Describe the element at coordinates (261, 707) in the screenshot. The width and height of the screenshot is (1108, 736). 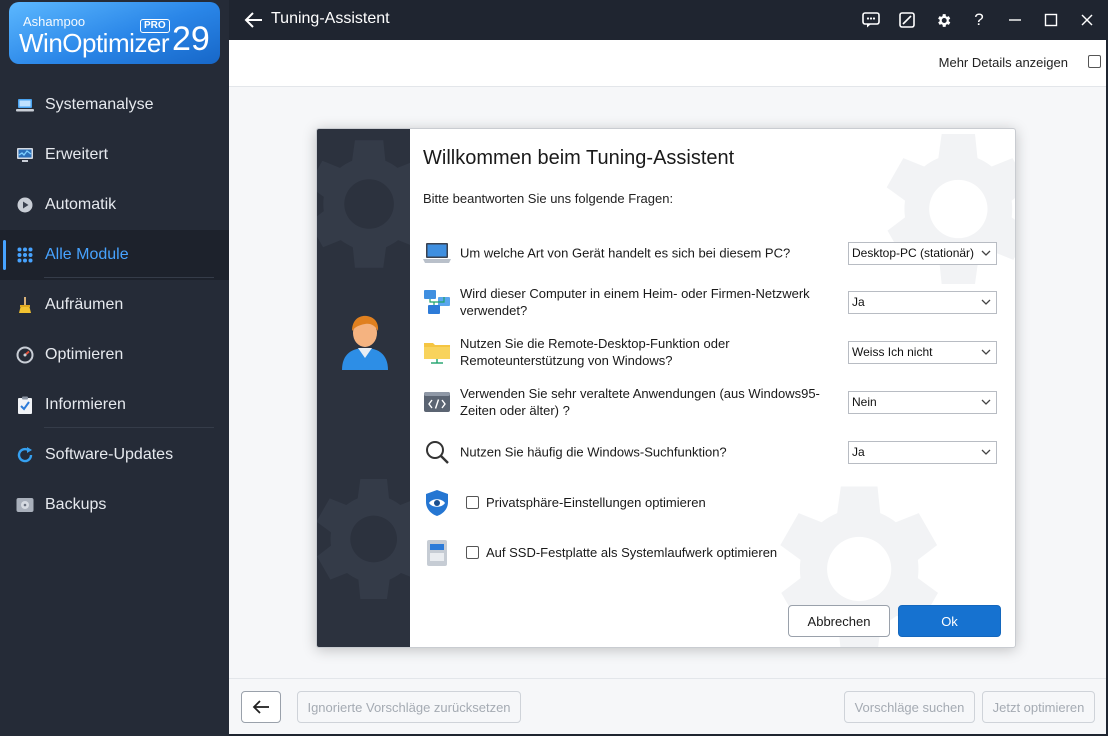
I see `back-button` at that location.